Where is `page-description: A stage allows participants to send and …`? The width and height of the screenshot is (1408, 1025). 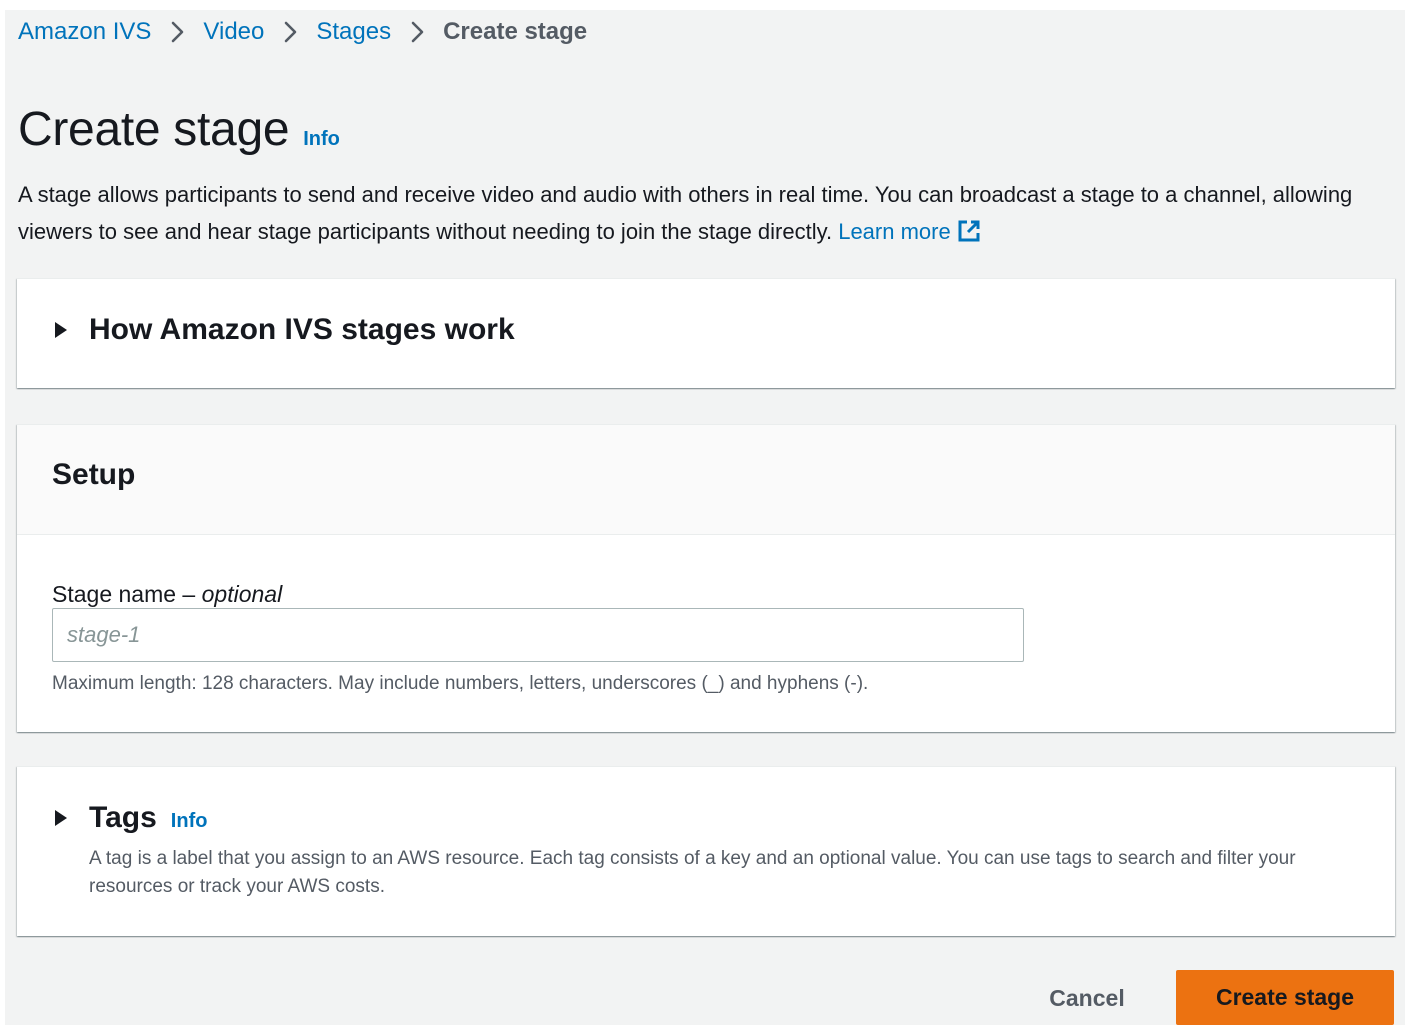 page-description: A stage allows participants to send and … is located at coordinates (703, 213).